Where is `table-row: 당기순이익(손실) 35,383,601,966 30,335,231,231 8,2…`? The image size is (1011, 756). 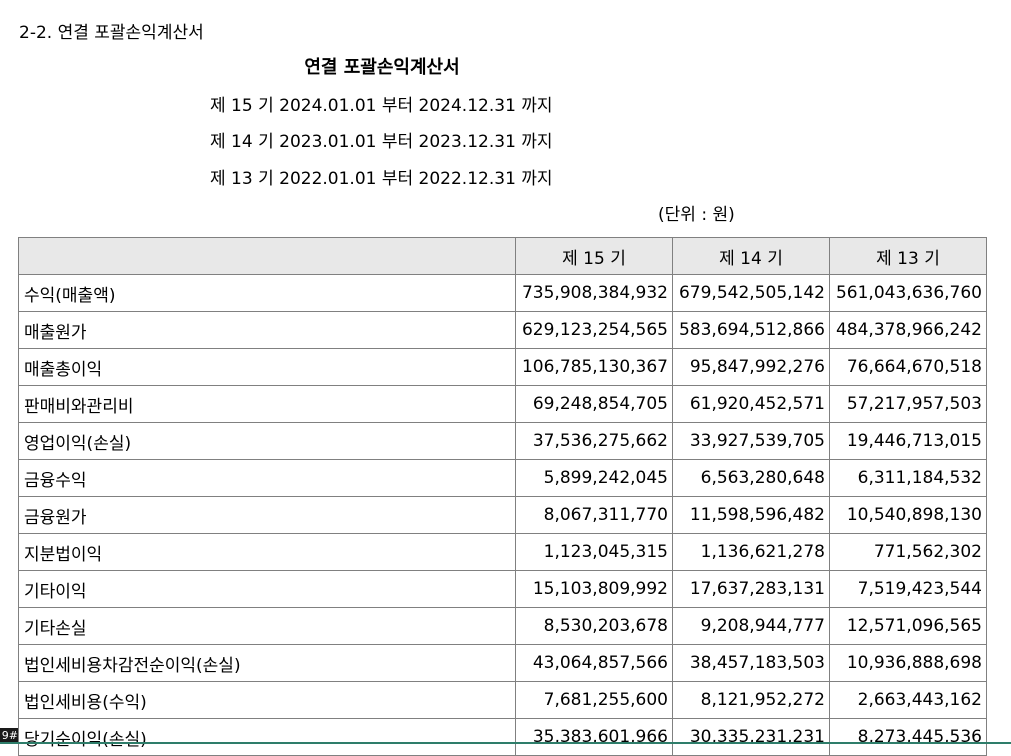
table-row: 당기순이익(손실) 35,383,601,966 30,335,231,231 8,2… is located at coordinates (502, 737).